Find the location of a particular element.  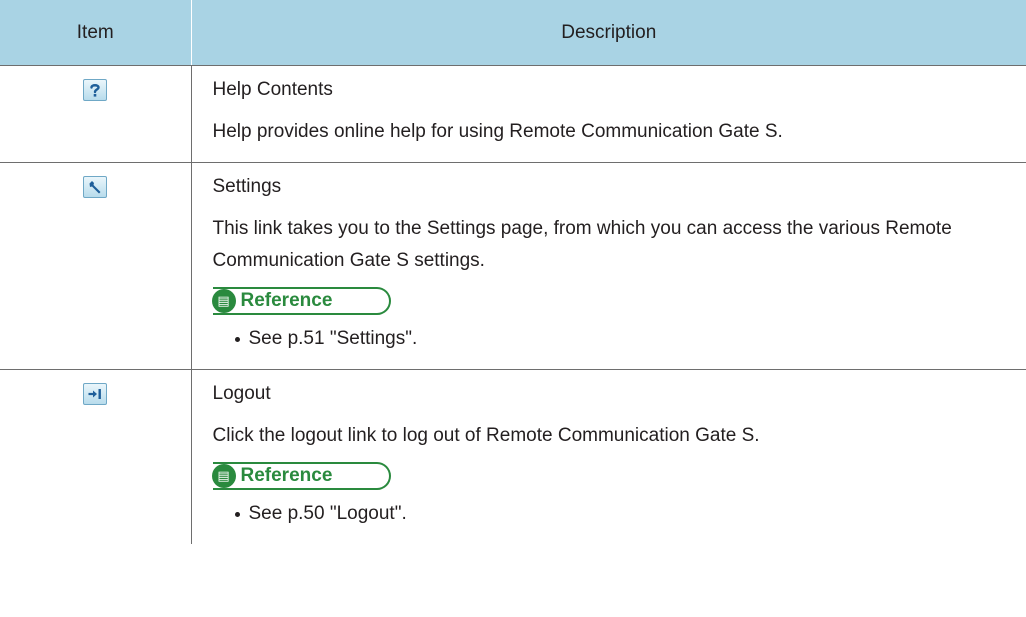

help-icon is located at coordinates (95, 90).